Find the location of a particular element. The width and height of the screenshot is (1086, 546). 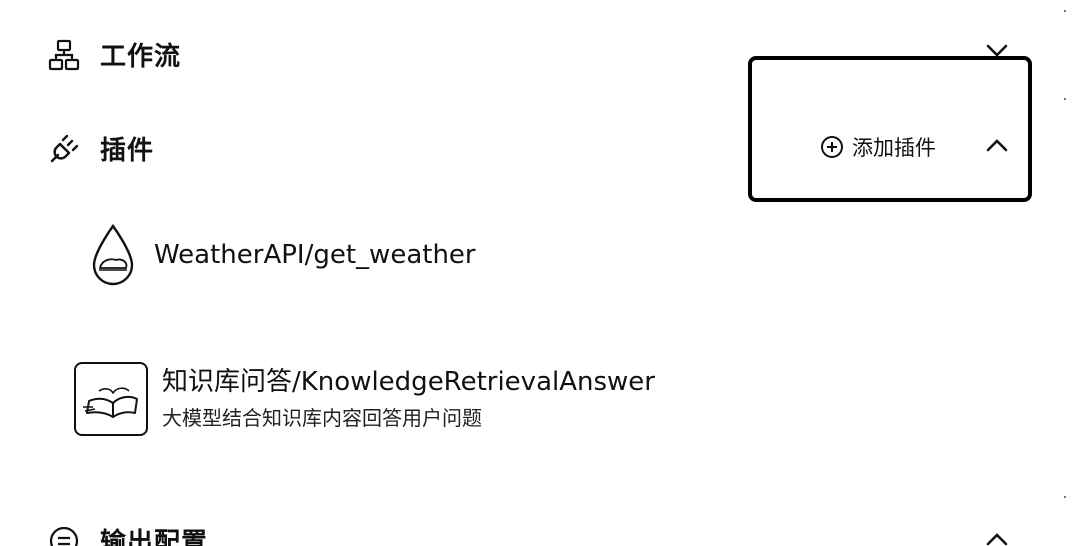

workflow-section-title: 工作流 is located at coordinates (141, 57).